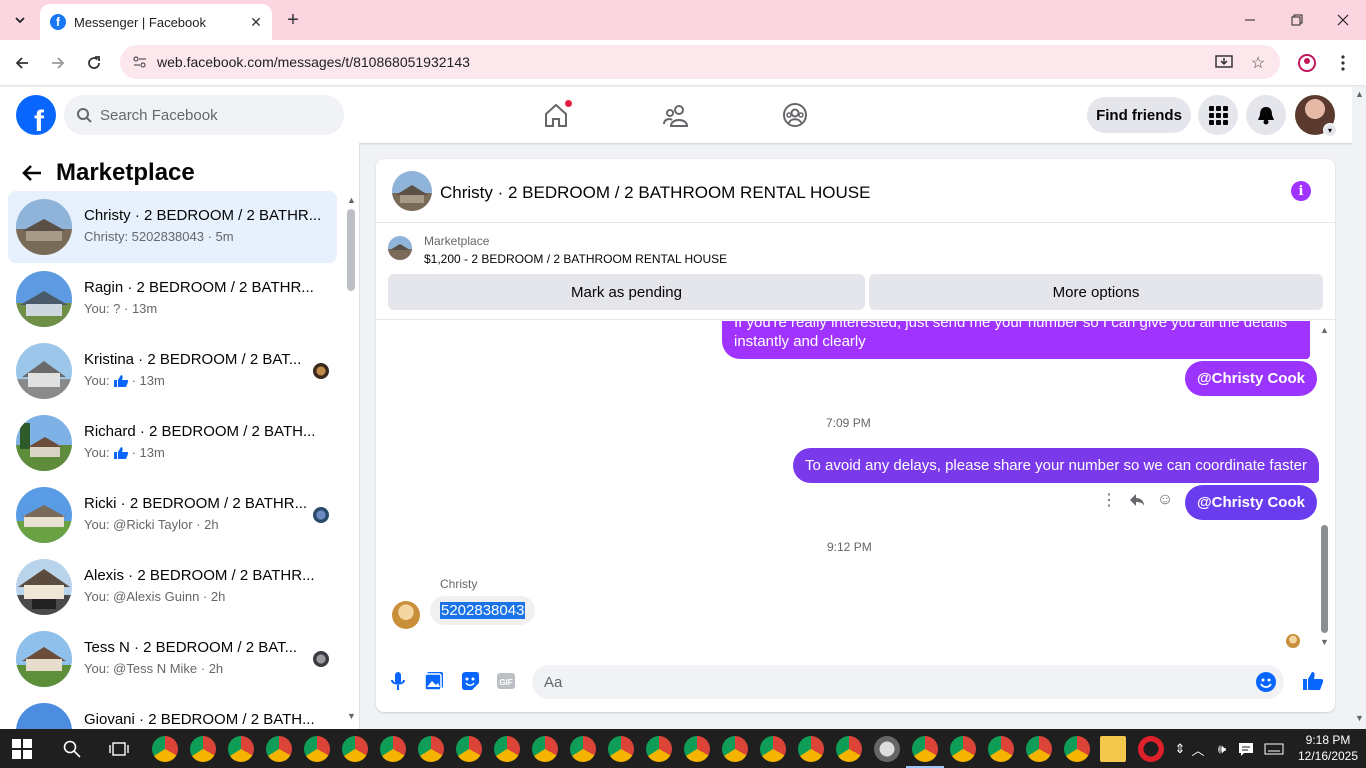 The width and height of the screenshot is (1366, 768). What do you see at coordinates (1324, 487) in the screenshot?
I see `chat-scrollbar: ▲ ▼` at bounding box center [1324, 487].